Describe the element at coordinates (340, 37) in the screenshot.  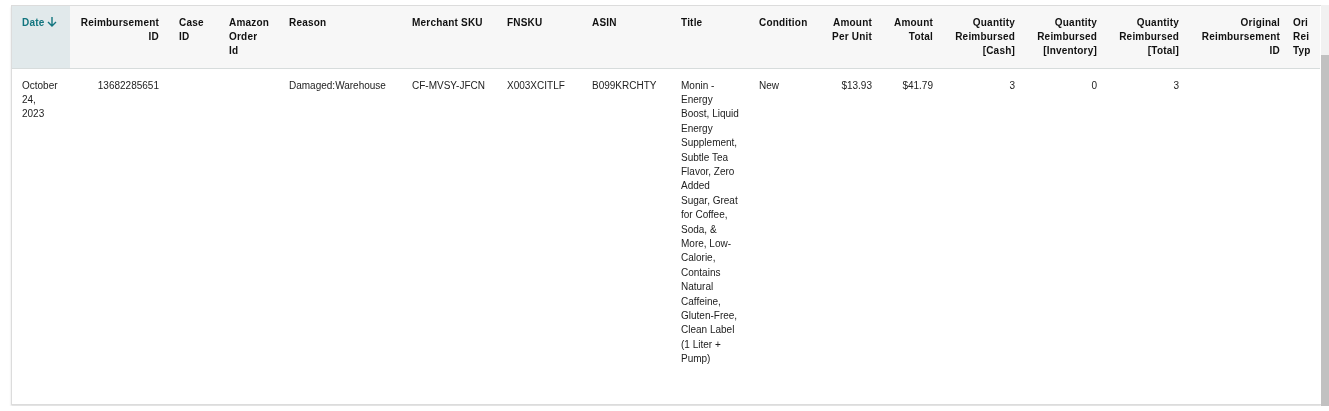
I see `column-header: Reason` at that location.